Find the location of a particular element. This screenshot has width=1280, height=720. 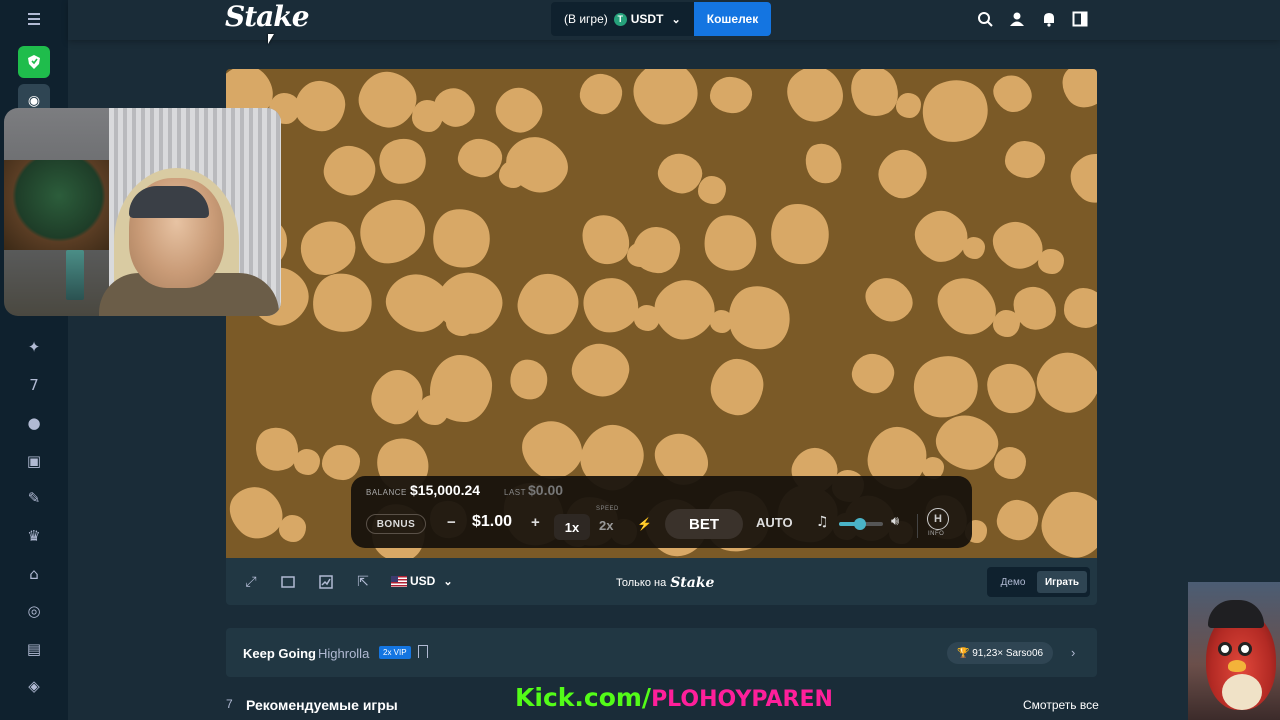

bird-cap is located at coordinates (1236, 614).